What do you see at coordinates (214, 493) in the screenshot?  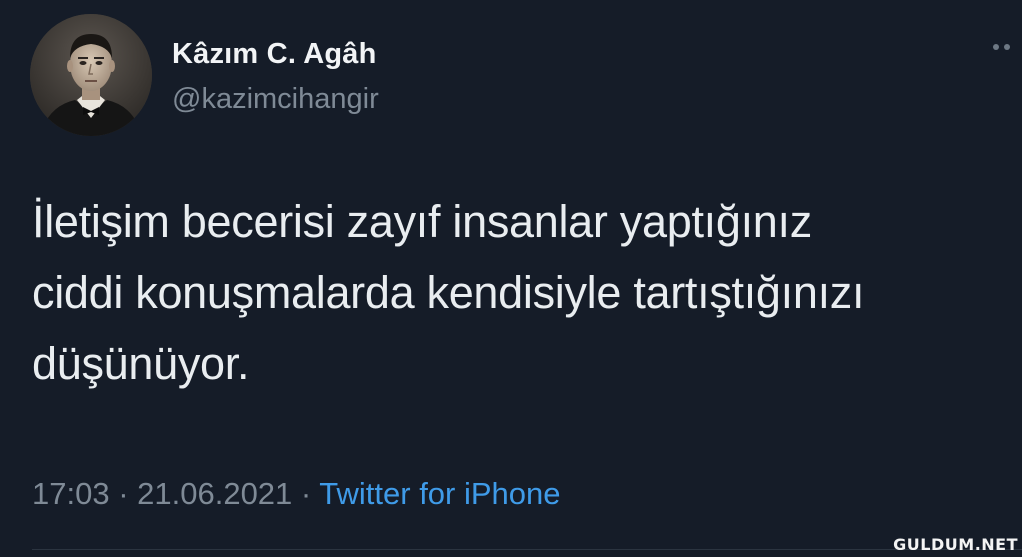 I see `tweet-date: 21.06.2021` at bounding box center [214, 493].